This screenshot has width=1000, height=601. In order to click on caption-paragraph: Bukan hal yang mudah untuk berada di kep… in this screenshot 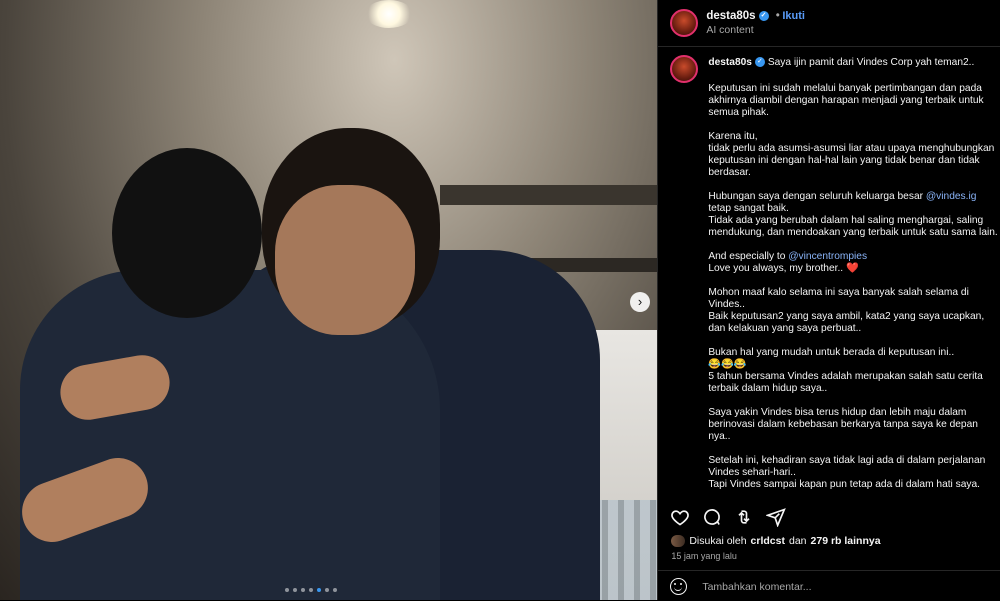, I will do `click(845, 370)`.